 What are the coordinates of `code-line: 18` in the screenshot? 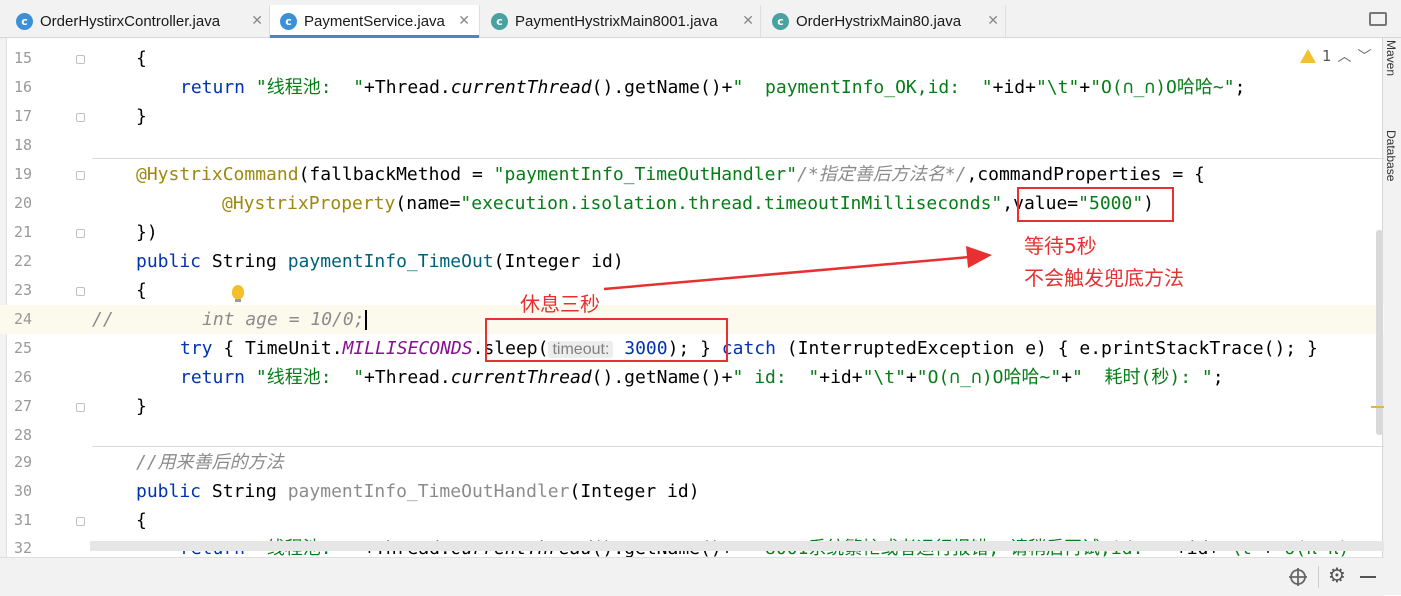 It's located at (692, 145).